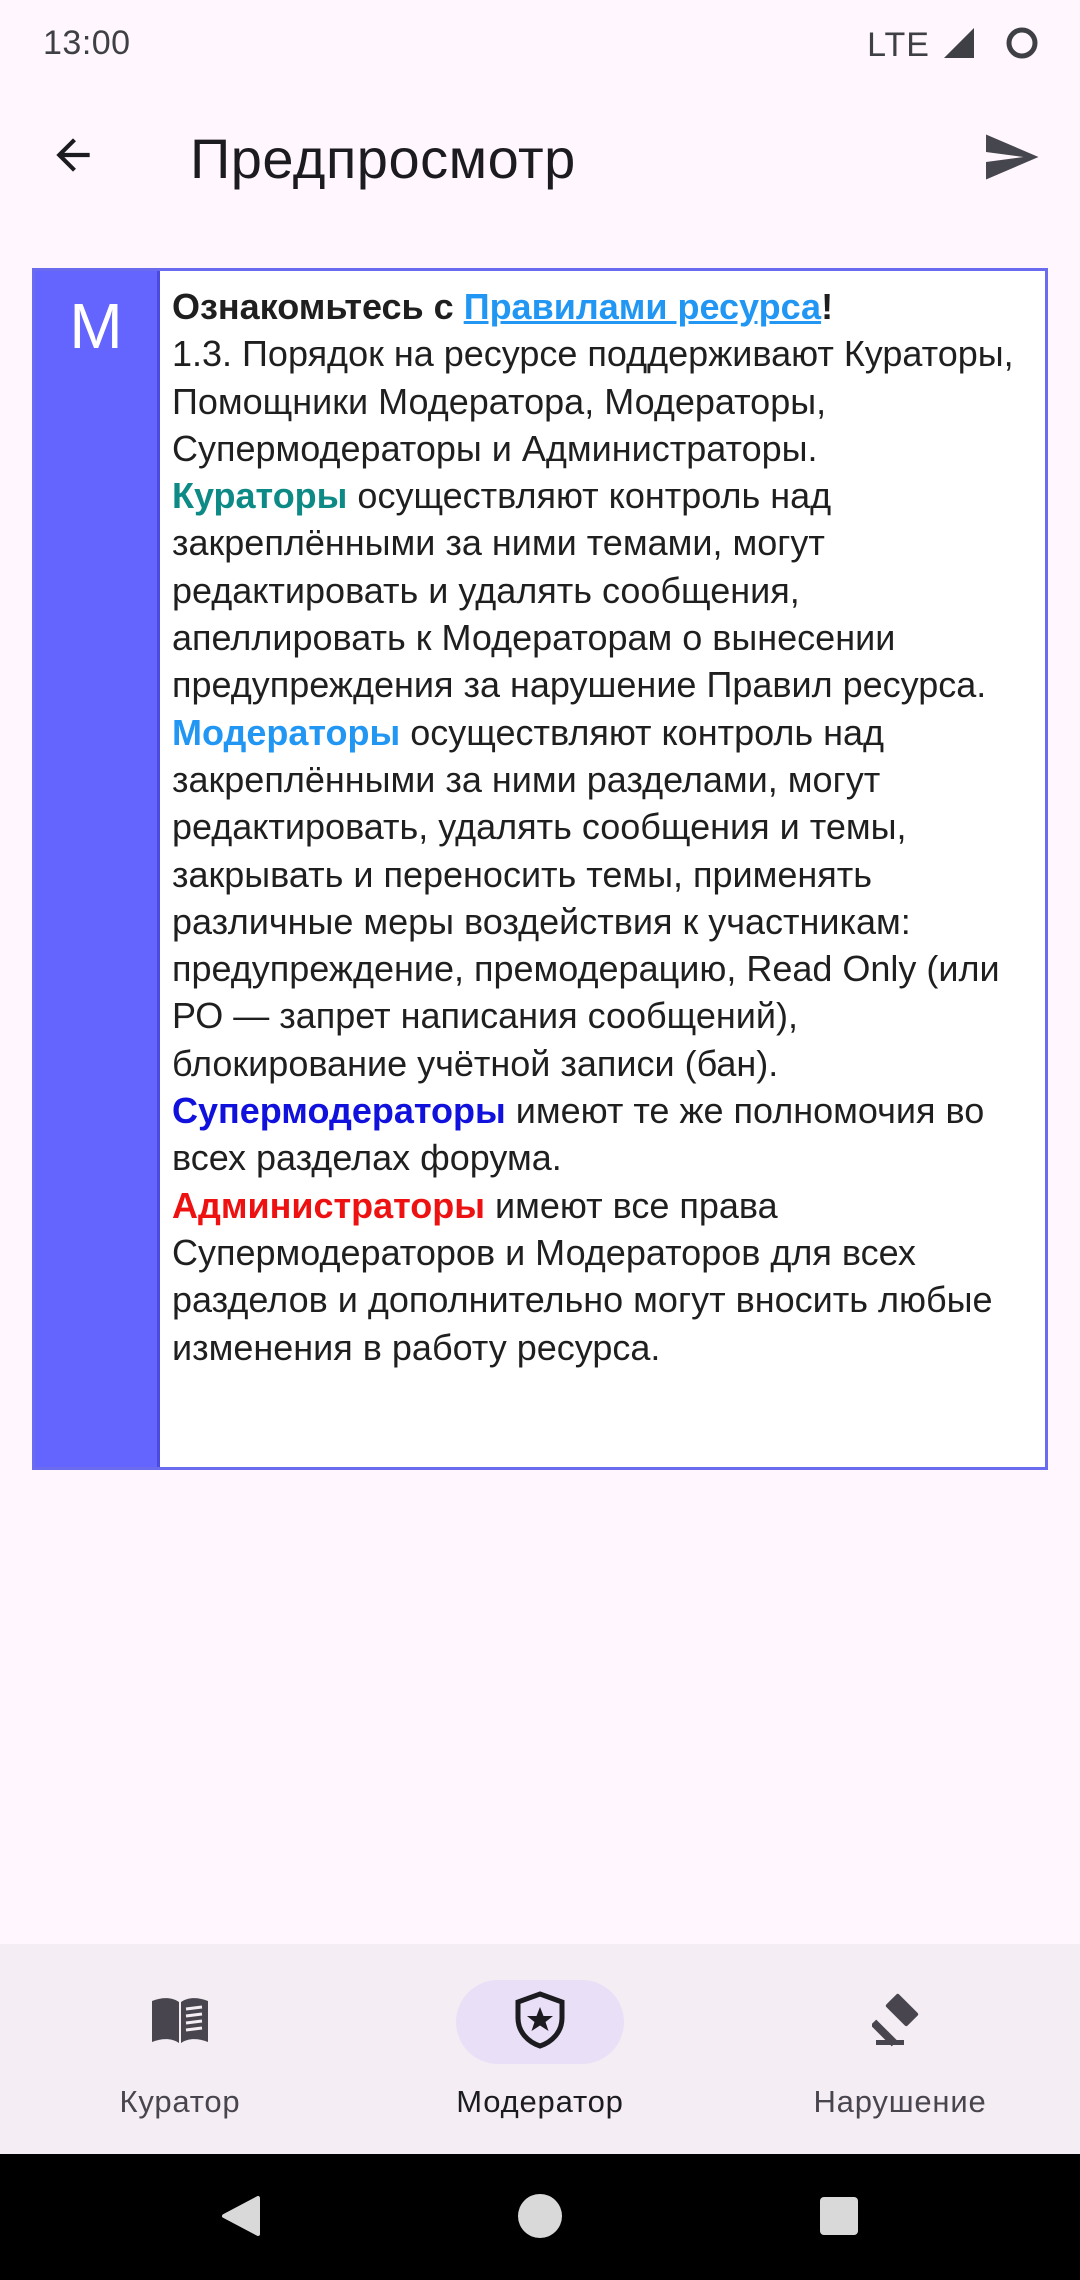  Describe the element at coordinates (540, 2101) in the screenshot. I see `nav-label-moderator: Модератор` at that location.